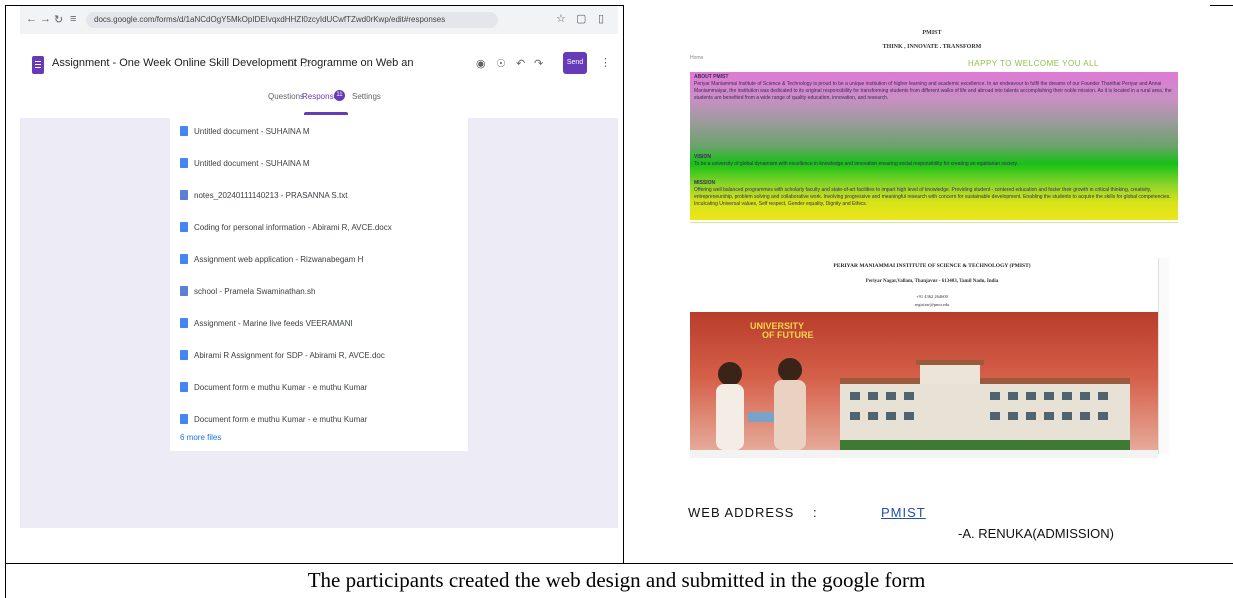  Describe the element at coordinates (339, 95) in the screenshot. I see `responses-count-badge: 11` at that location.